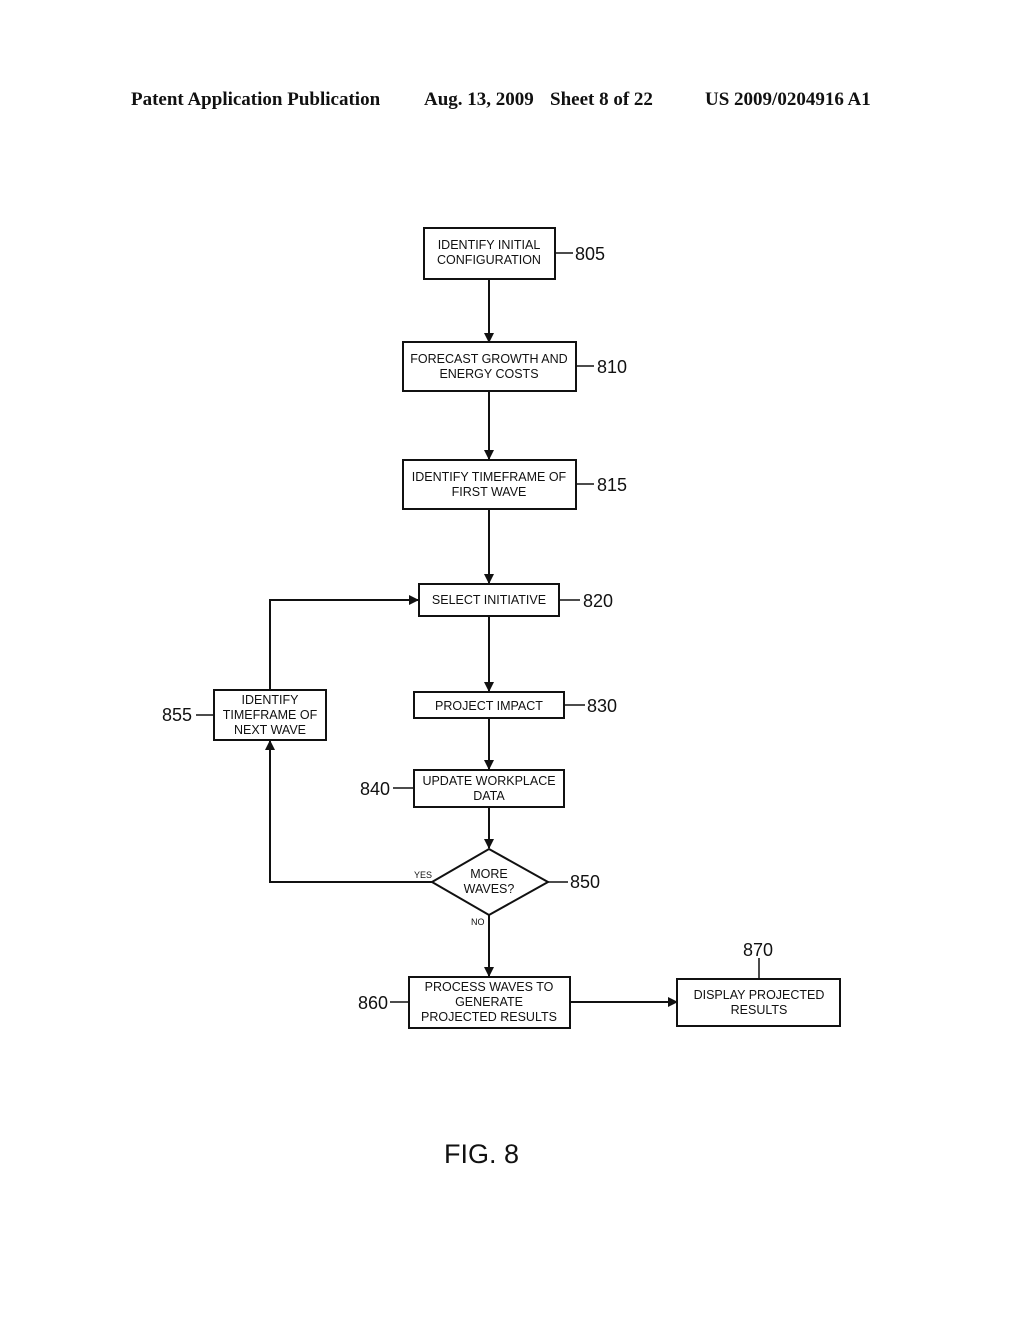 This screenshot has width=1024, height=1320. I want to click on node-805-line-2: CONFIGURATION, so click(489, 260).